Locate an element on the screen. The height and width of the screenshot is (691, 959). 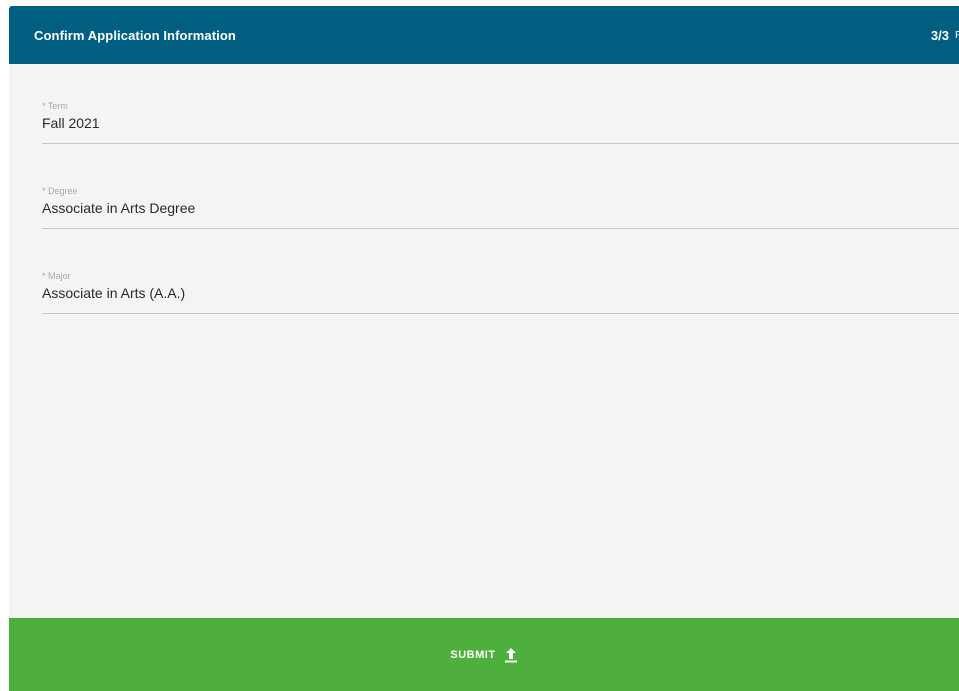
panel-header: Confirm Application Information 3/3 F is located at coordinates (484, 35).